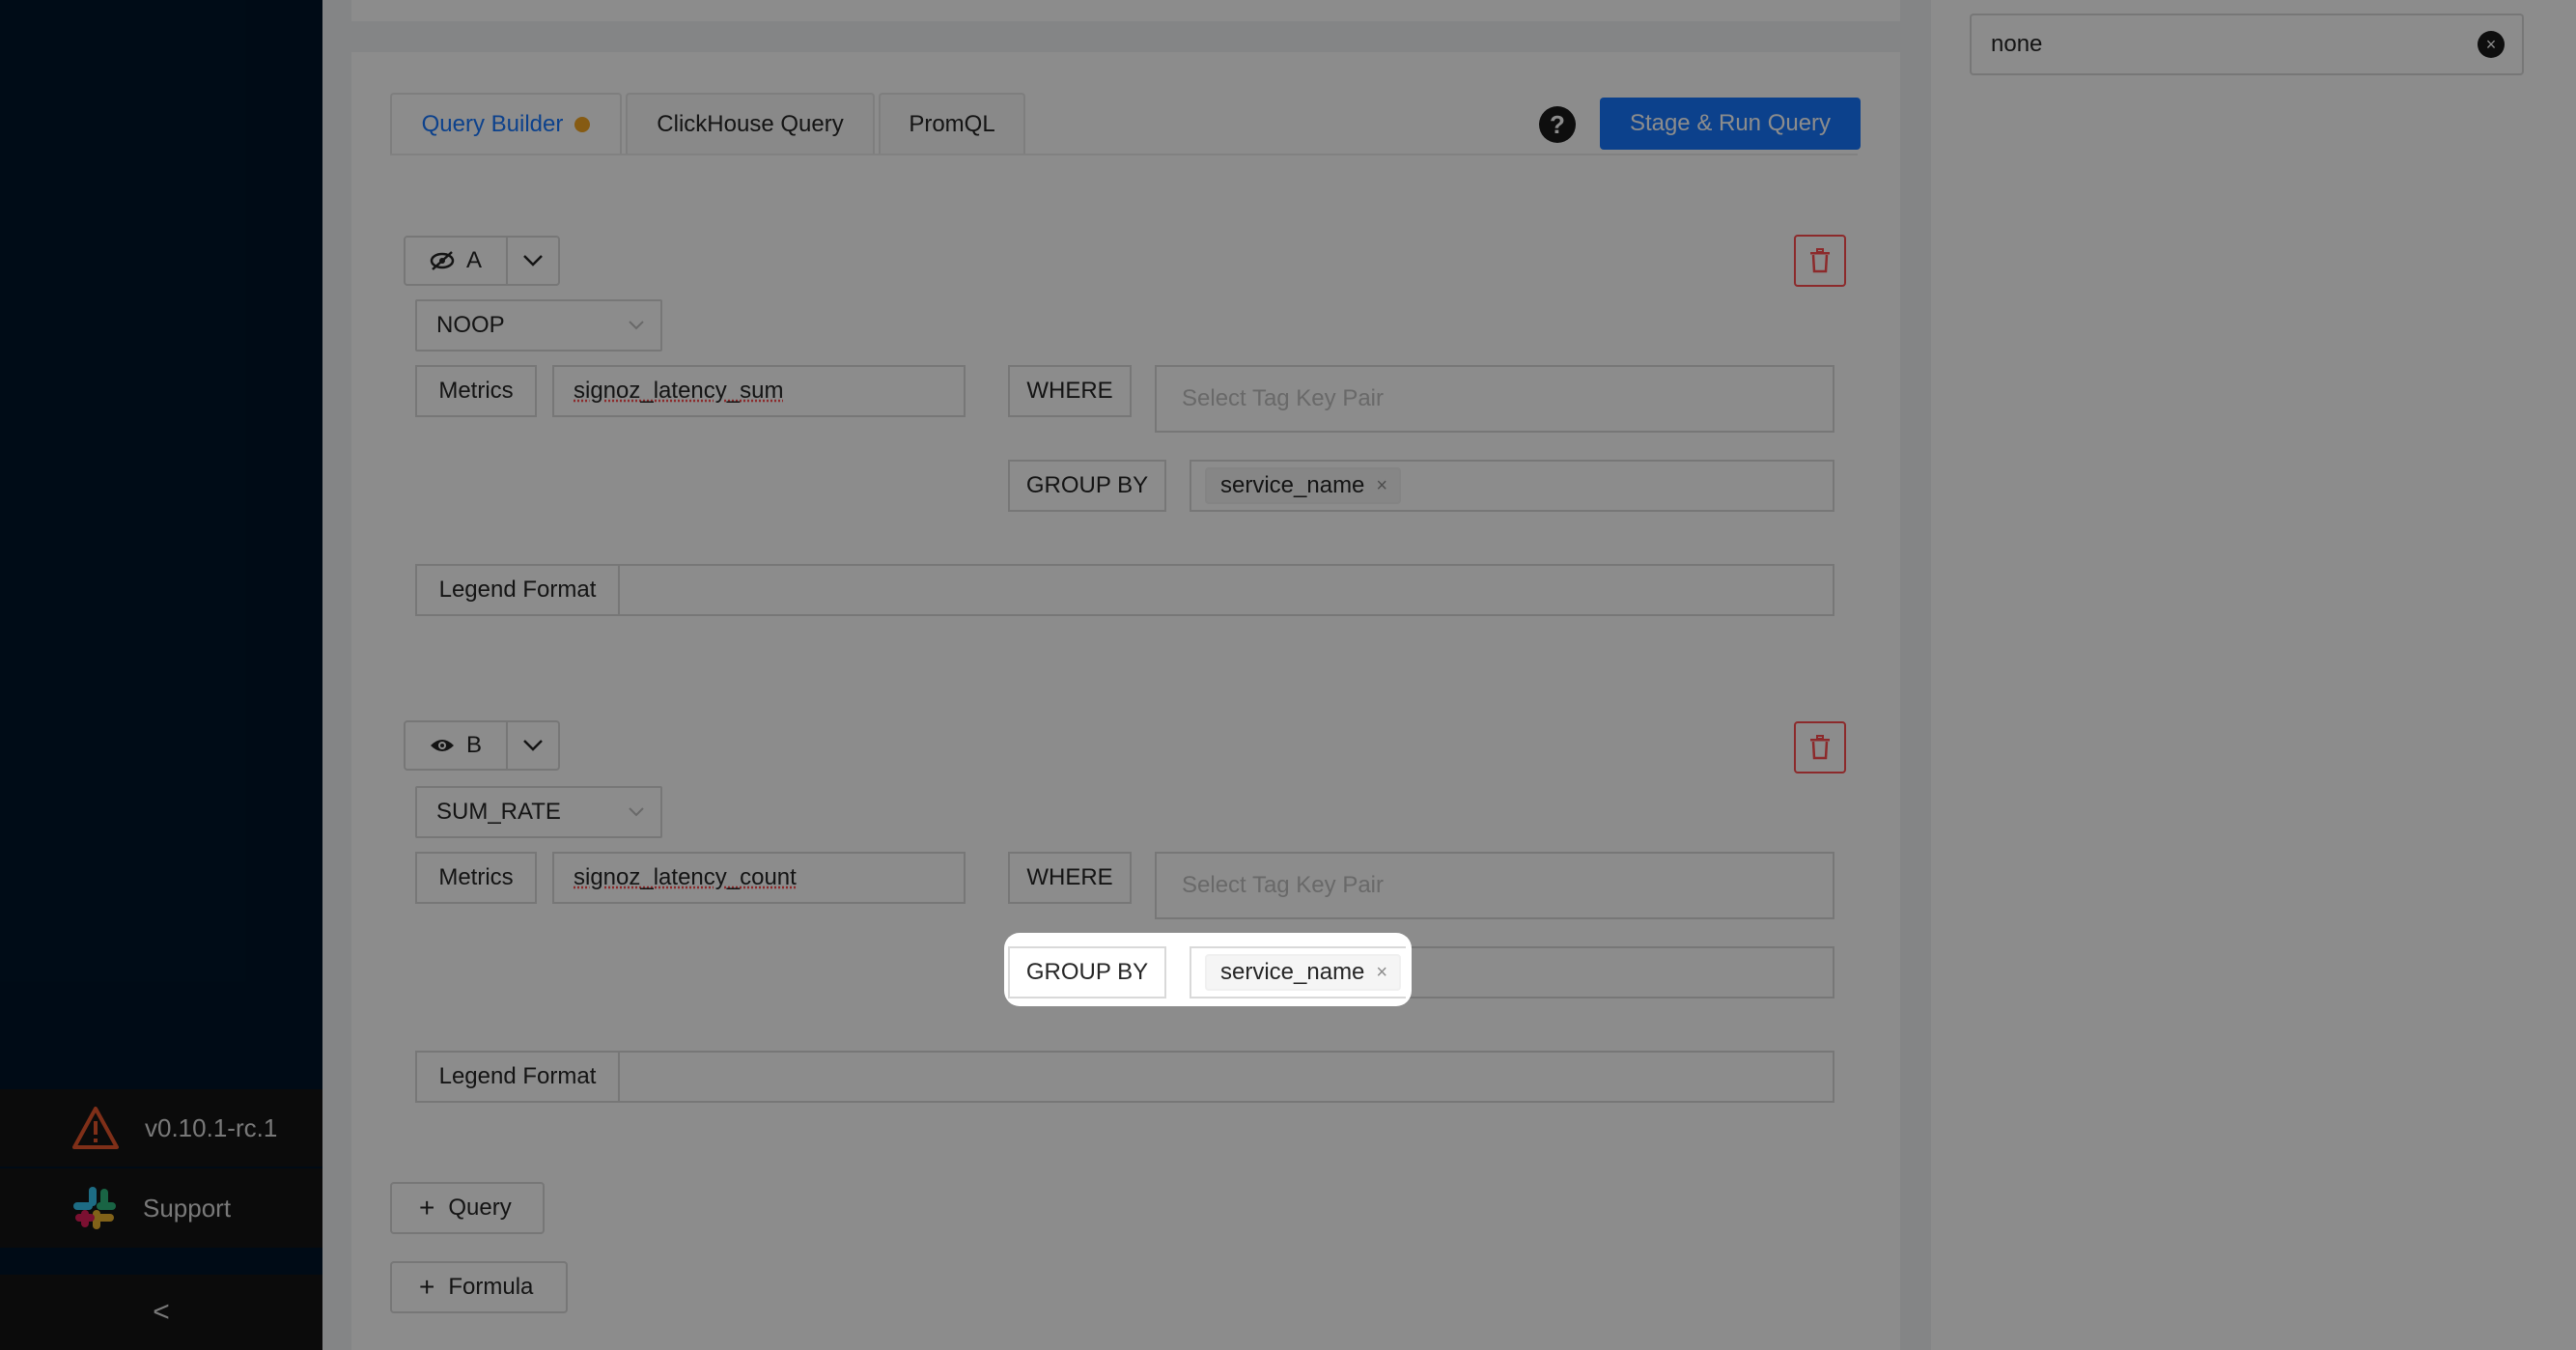  I want to click on query-a-group-by-select: service_name ×, so click(1512, 486).